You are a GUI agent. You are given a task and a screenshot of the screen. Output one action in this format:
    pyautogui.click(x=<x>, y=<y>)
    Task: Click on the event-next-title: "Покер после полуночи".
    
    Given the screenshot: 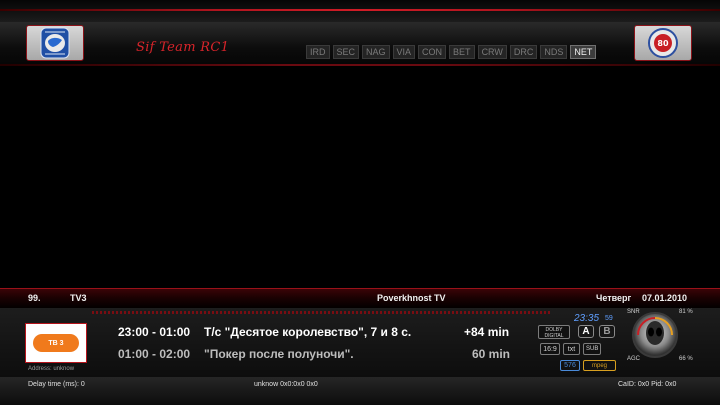 What is the action you would take?
    pyautogui.click(x=279, y=354)
    